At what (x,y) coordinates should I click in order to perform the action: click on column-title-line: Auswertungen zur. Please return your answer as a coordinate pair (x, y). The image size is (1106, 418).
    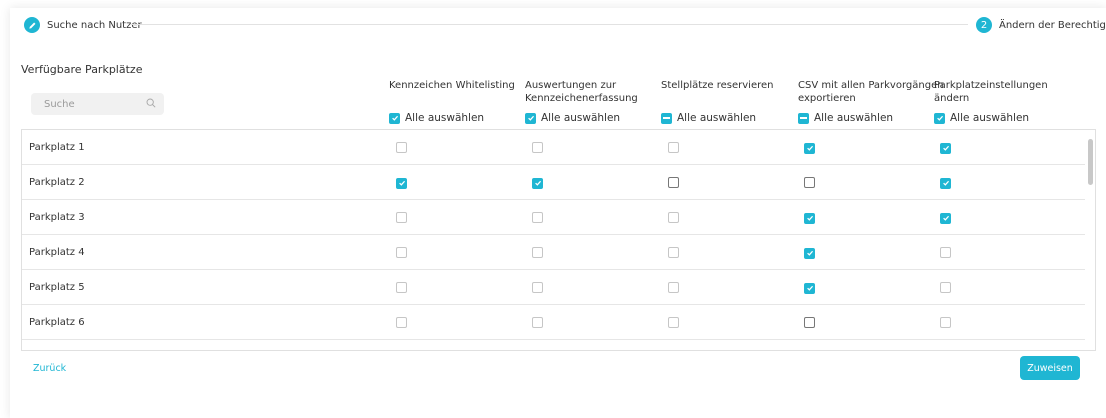
    Looking at the image, I should click on (571, 85).